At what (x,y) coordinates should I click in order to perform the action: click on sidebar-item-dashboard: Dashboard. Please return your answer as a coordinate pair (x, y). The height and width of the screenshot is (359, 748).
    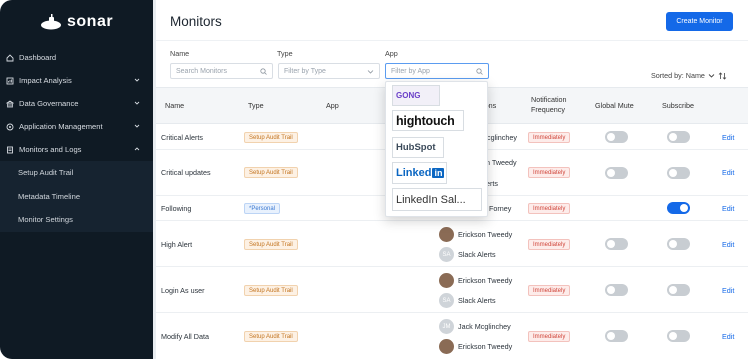
    Looking at the image, I should click on (76, 57).